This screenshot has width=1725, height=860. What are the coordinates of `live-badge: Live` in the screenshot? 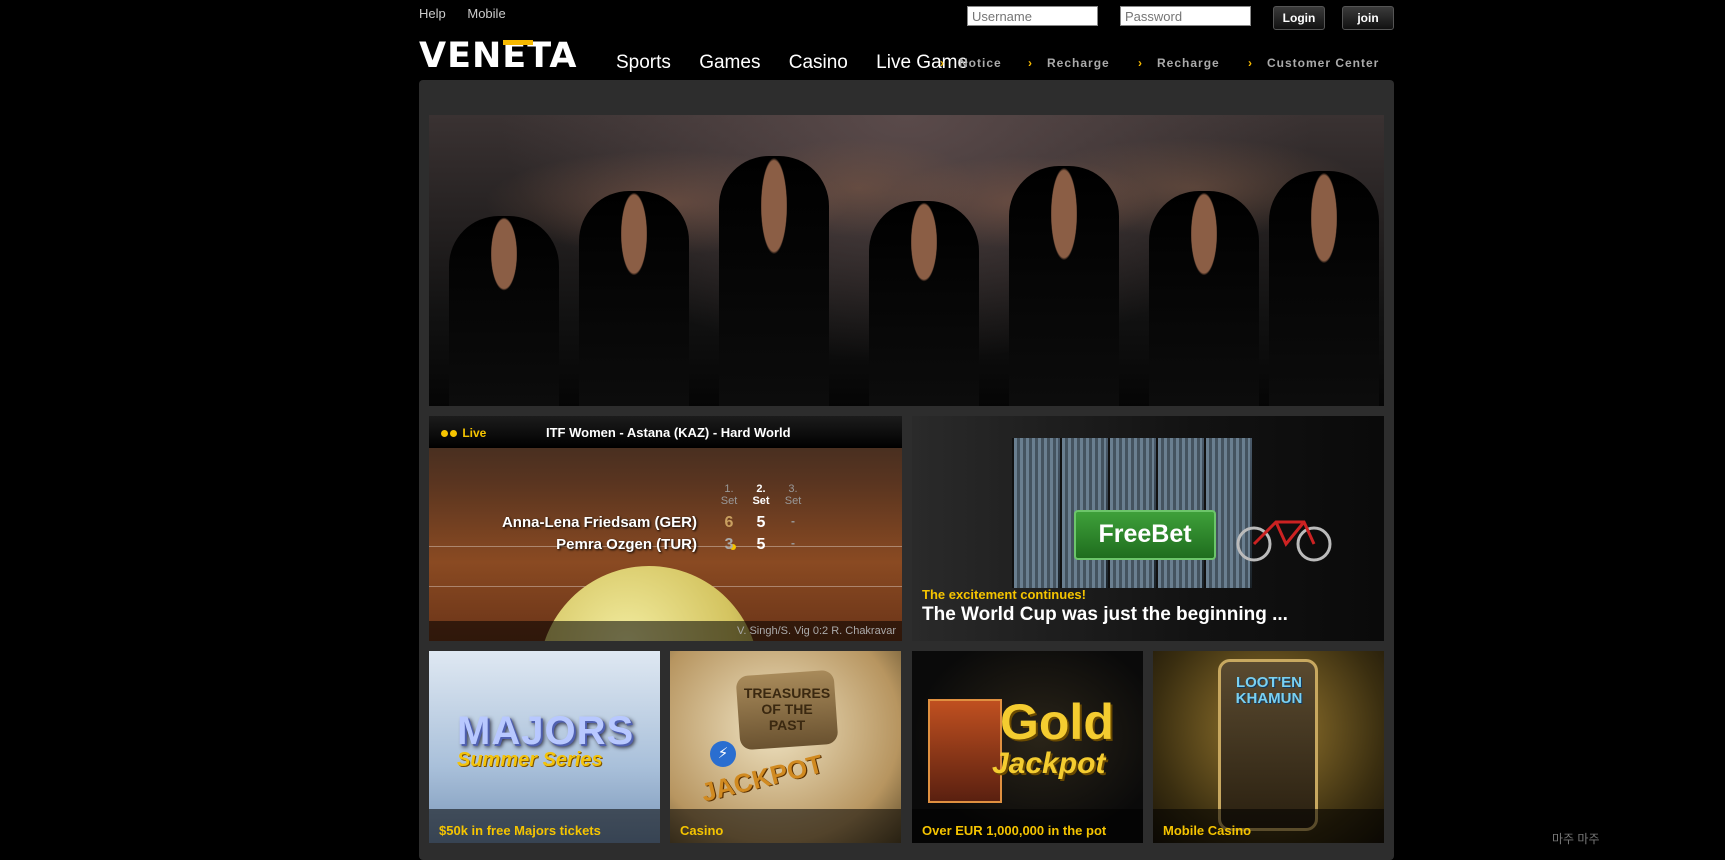 It's located at (463, 433).